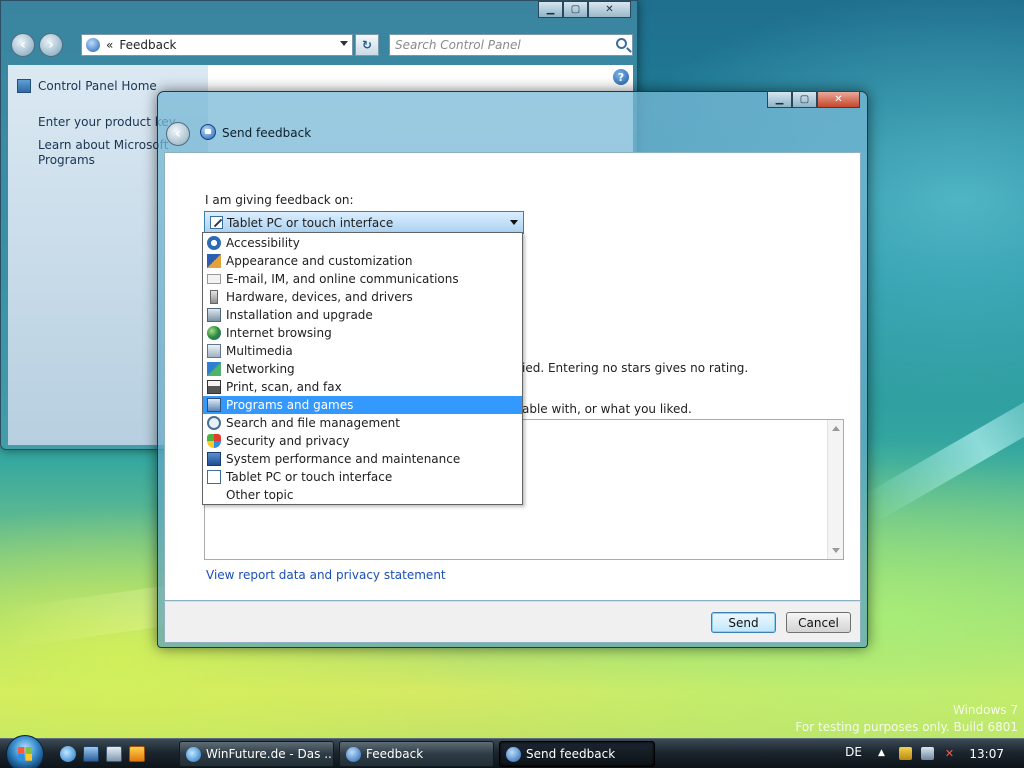 The image size is (1024, 768). I want to click on network-icon, so click(927, 753).